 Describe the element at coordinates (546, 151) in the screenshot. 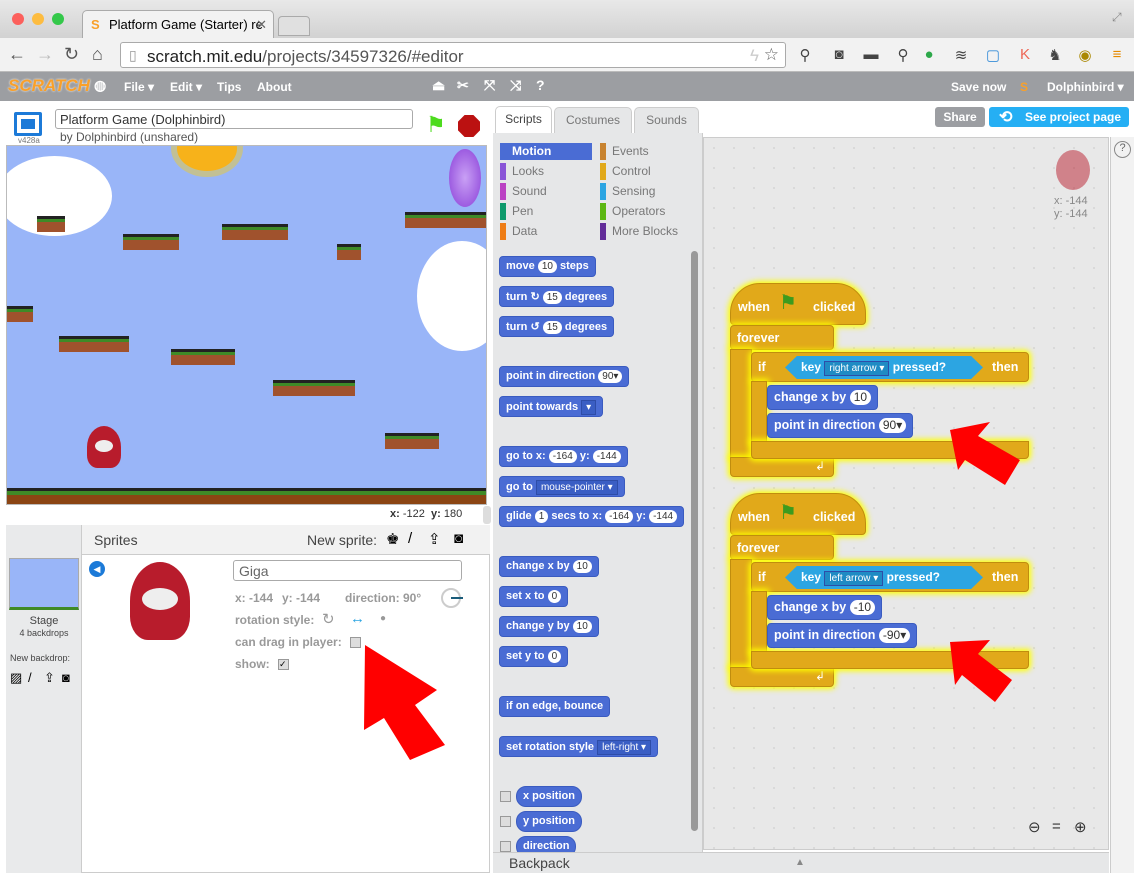

I see `category-motion: Motion` at that location.